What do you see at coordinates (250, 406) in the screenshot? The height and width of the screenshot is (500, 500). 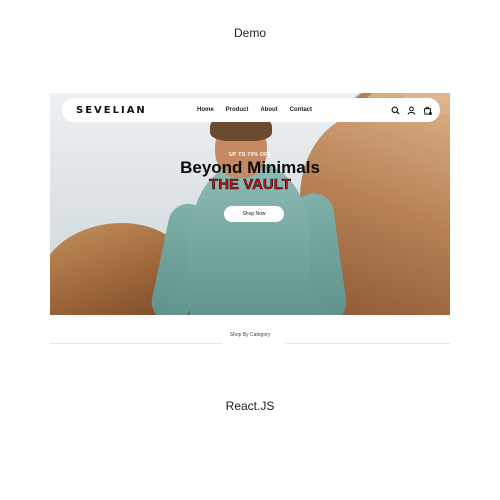 I see `reactjs-caption: React.JS` at bounding box center [250, 406].